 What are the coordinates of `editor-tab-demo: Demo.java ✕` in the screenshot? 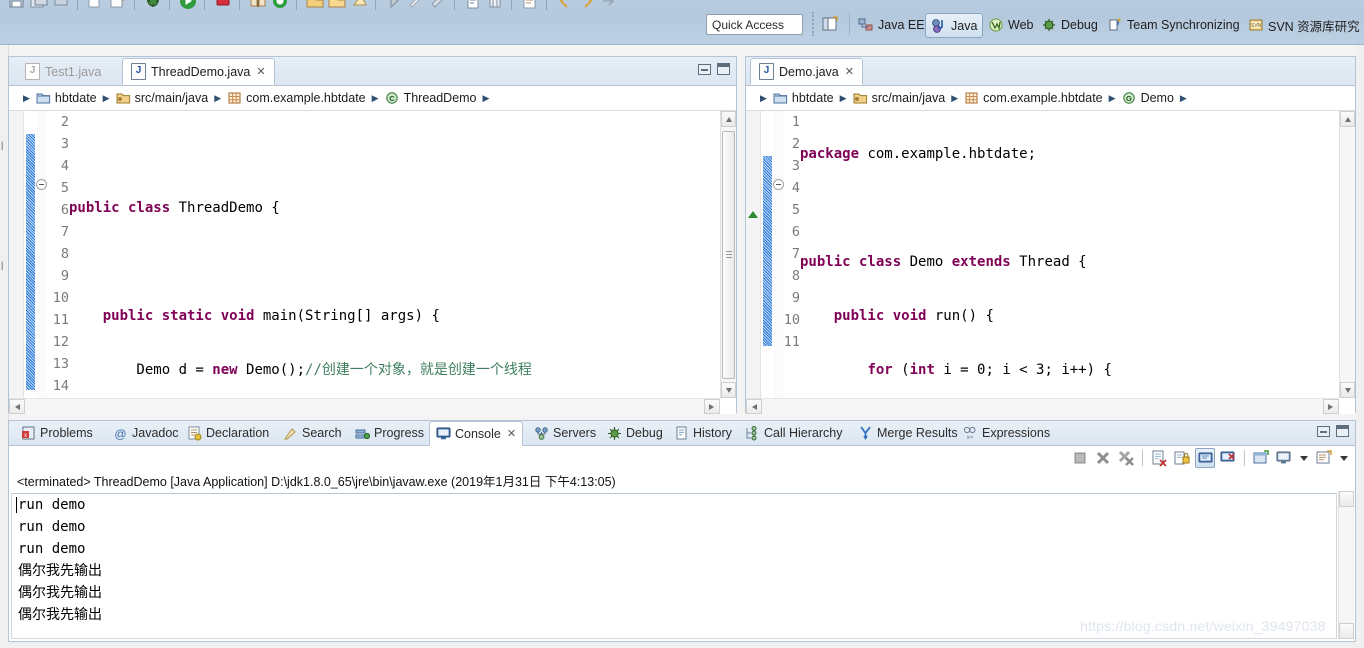 It's located at (806, 71).